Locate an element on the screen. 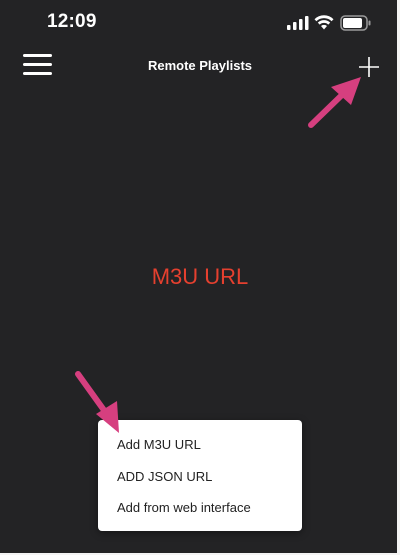  battery-icon is located at coordinates (355, 23).